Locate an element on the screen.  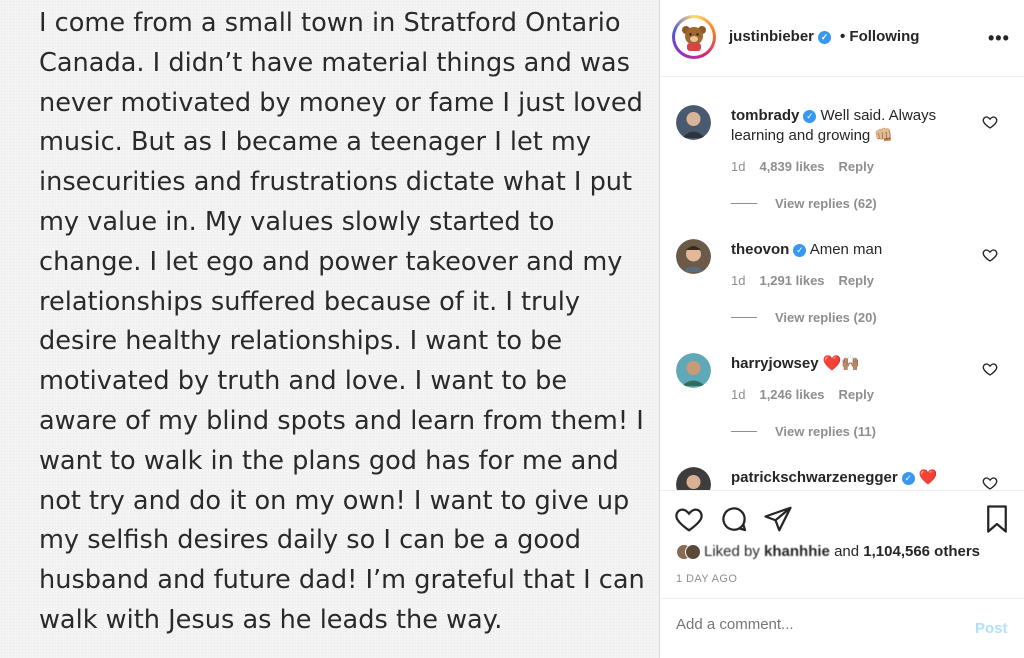
following-button: • Following is located at coordinates (879, 36).